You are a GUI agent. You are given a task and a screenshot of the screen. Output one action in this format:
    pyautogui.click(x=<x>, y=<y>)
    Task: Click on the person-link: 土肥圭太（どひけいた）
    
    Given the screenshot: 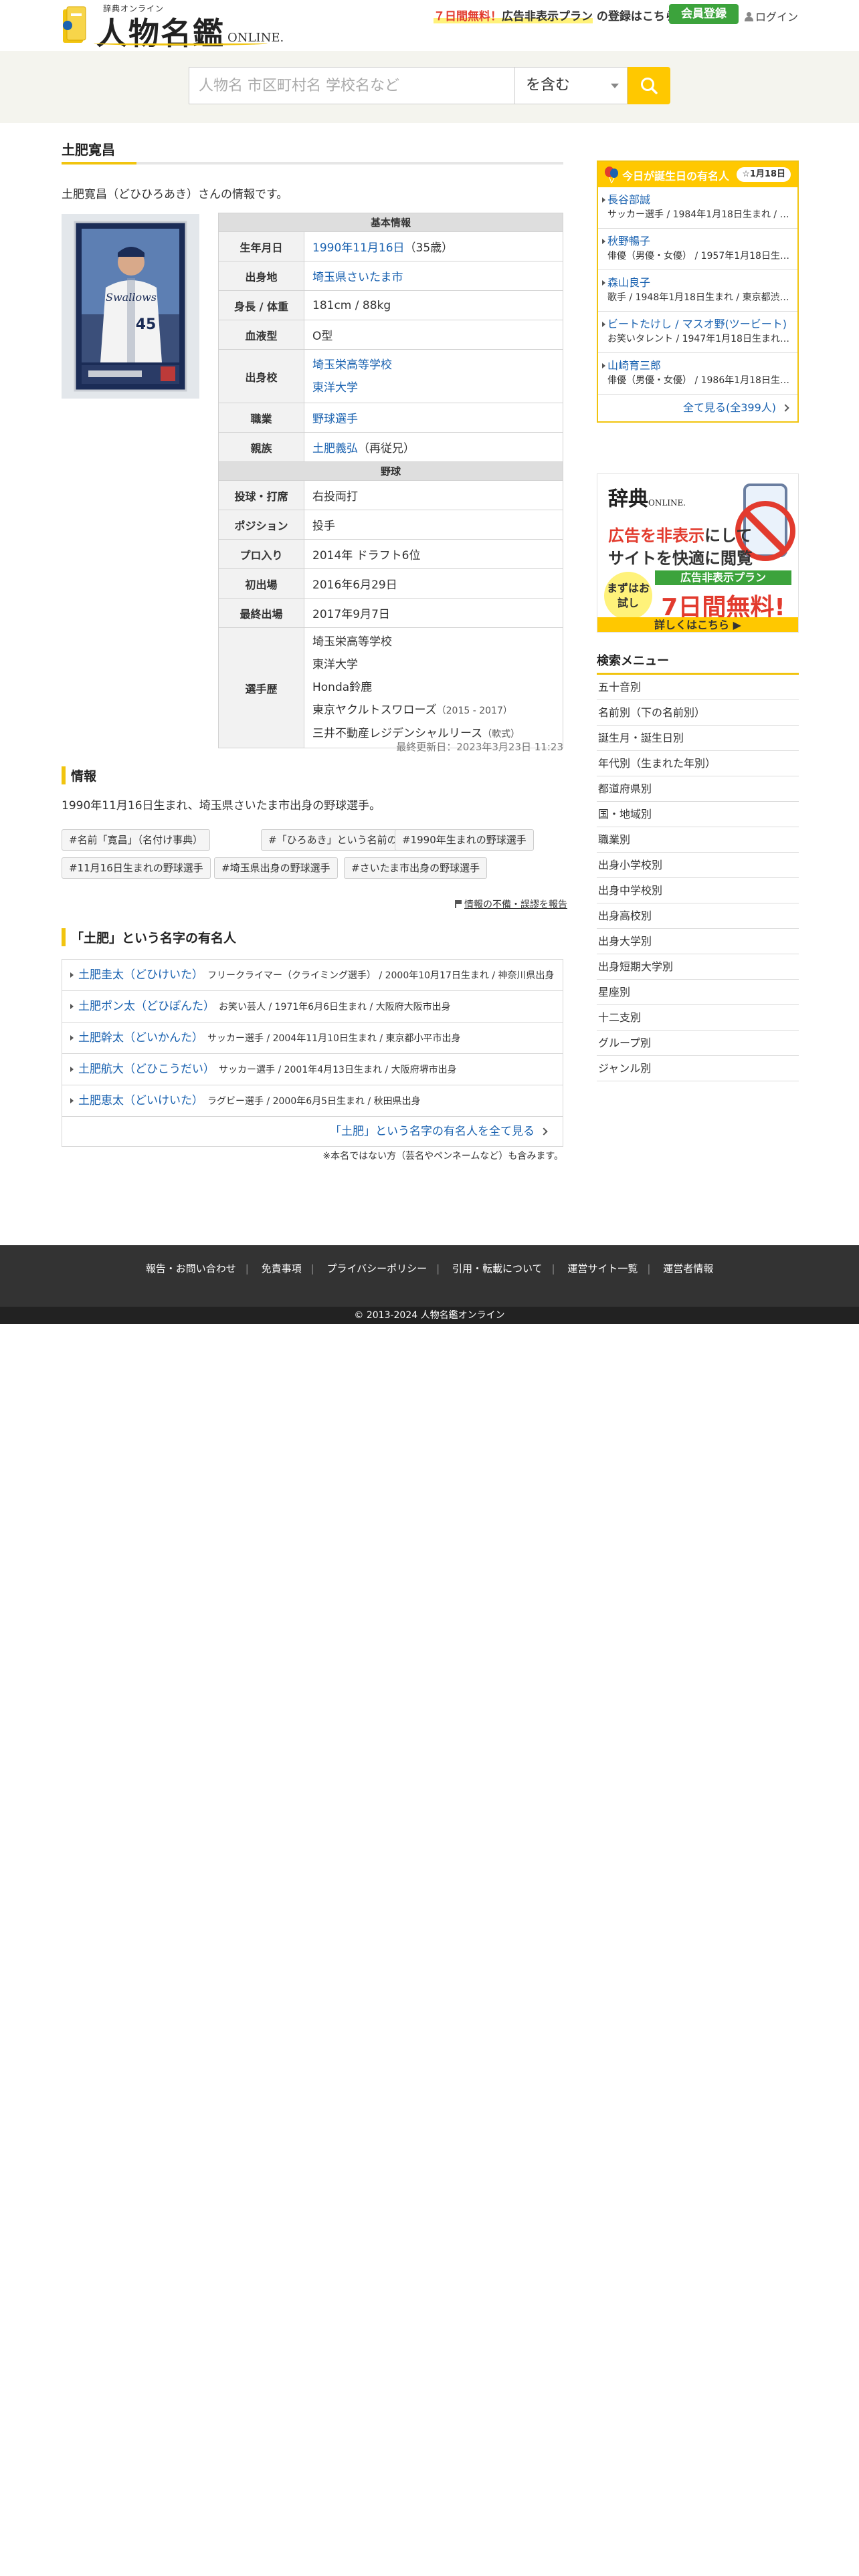 What is the action you would take?
    pyautogui.click(x=140, y=975)
    